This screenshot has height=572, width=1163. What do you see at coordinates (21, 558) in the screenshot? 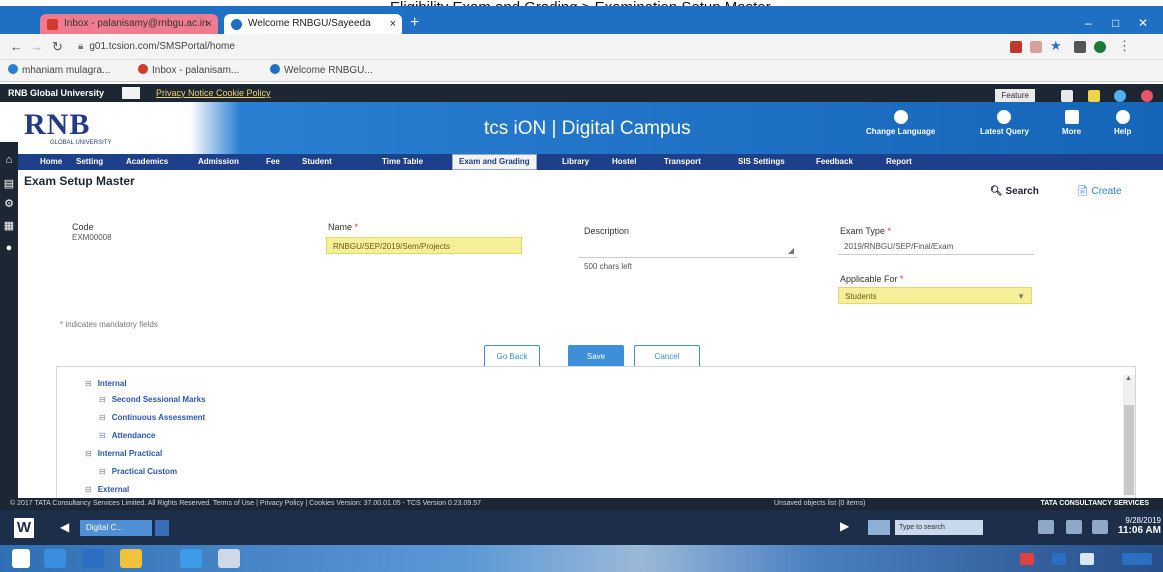
I see `windows-start-icon` at bounding box center [21, 558].